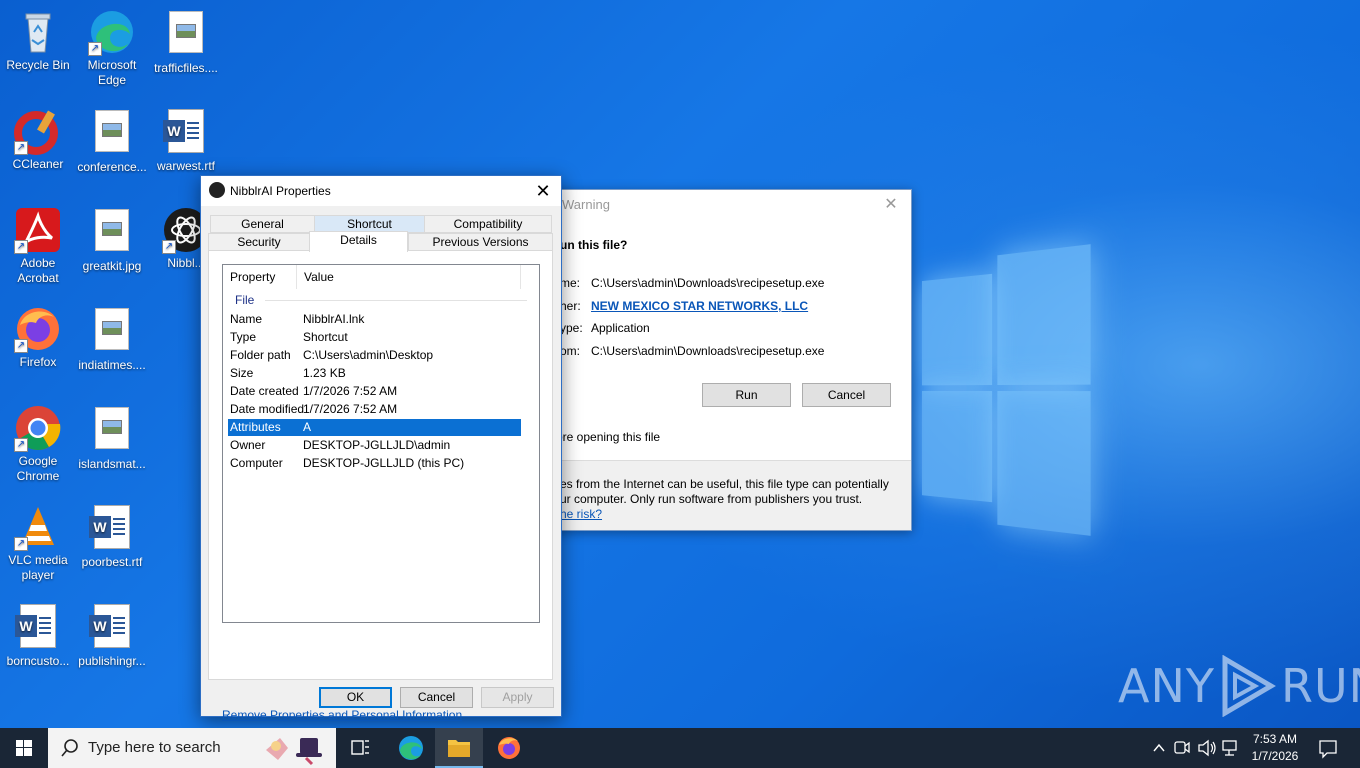 The height and width of the screenshot is (768, 1360). Describe the element at coordinates (294, 752) in the screenshot. I see `search-highlight-icon` at that location.